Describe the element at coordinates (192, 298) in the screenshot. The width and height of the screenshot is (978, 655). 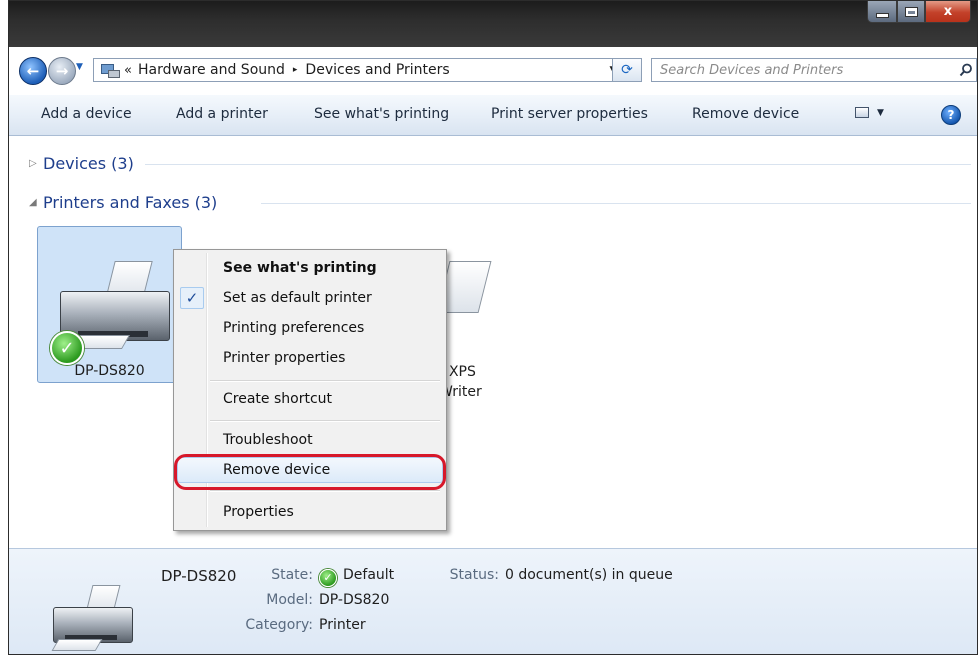
I see `checkmark-icon: ✓` at that location.